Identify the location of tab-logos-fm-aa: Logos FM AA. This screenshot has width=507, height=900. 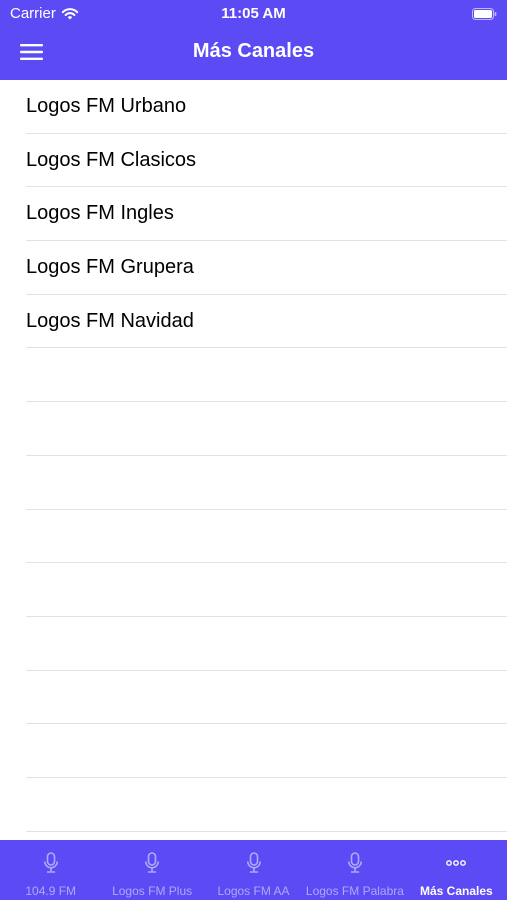
(253, 870).